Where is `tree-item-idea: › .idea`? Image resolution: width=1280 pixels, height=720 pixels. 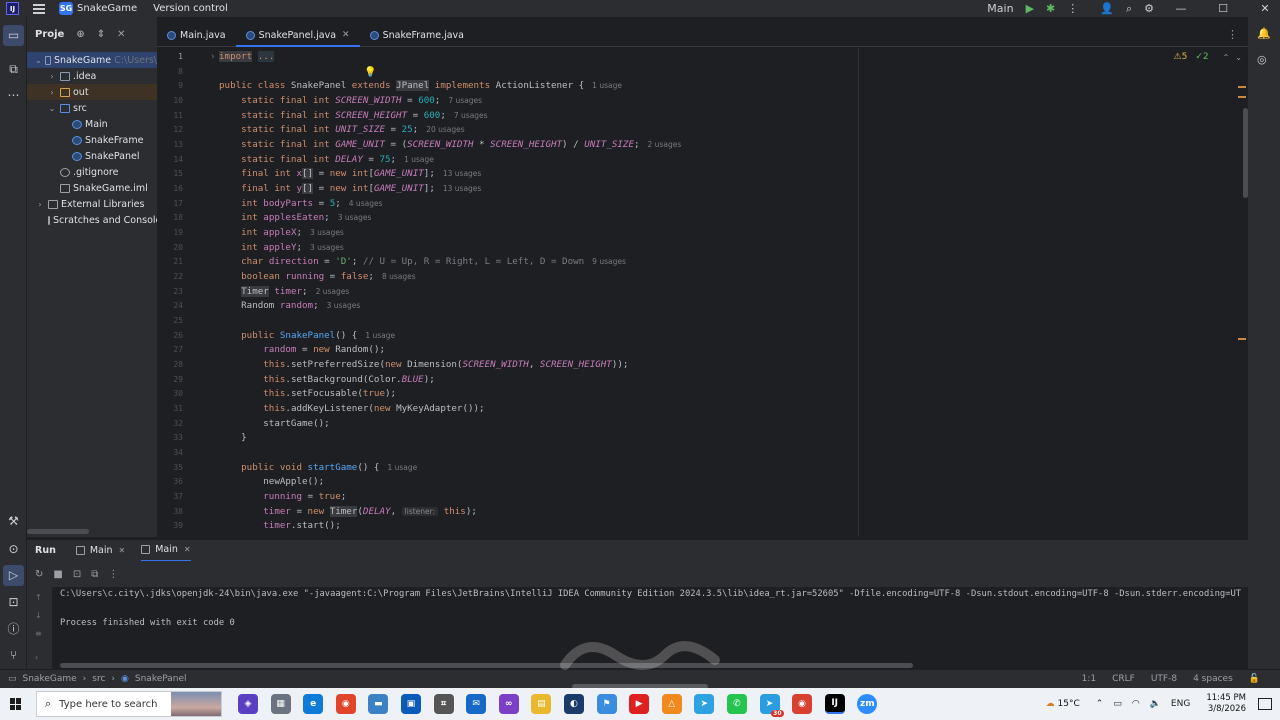 tree-item-idea: › .idea is located at coordinates (92, 76).